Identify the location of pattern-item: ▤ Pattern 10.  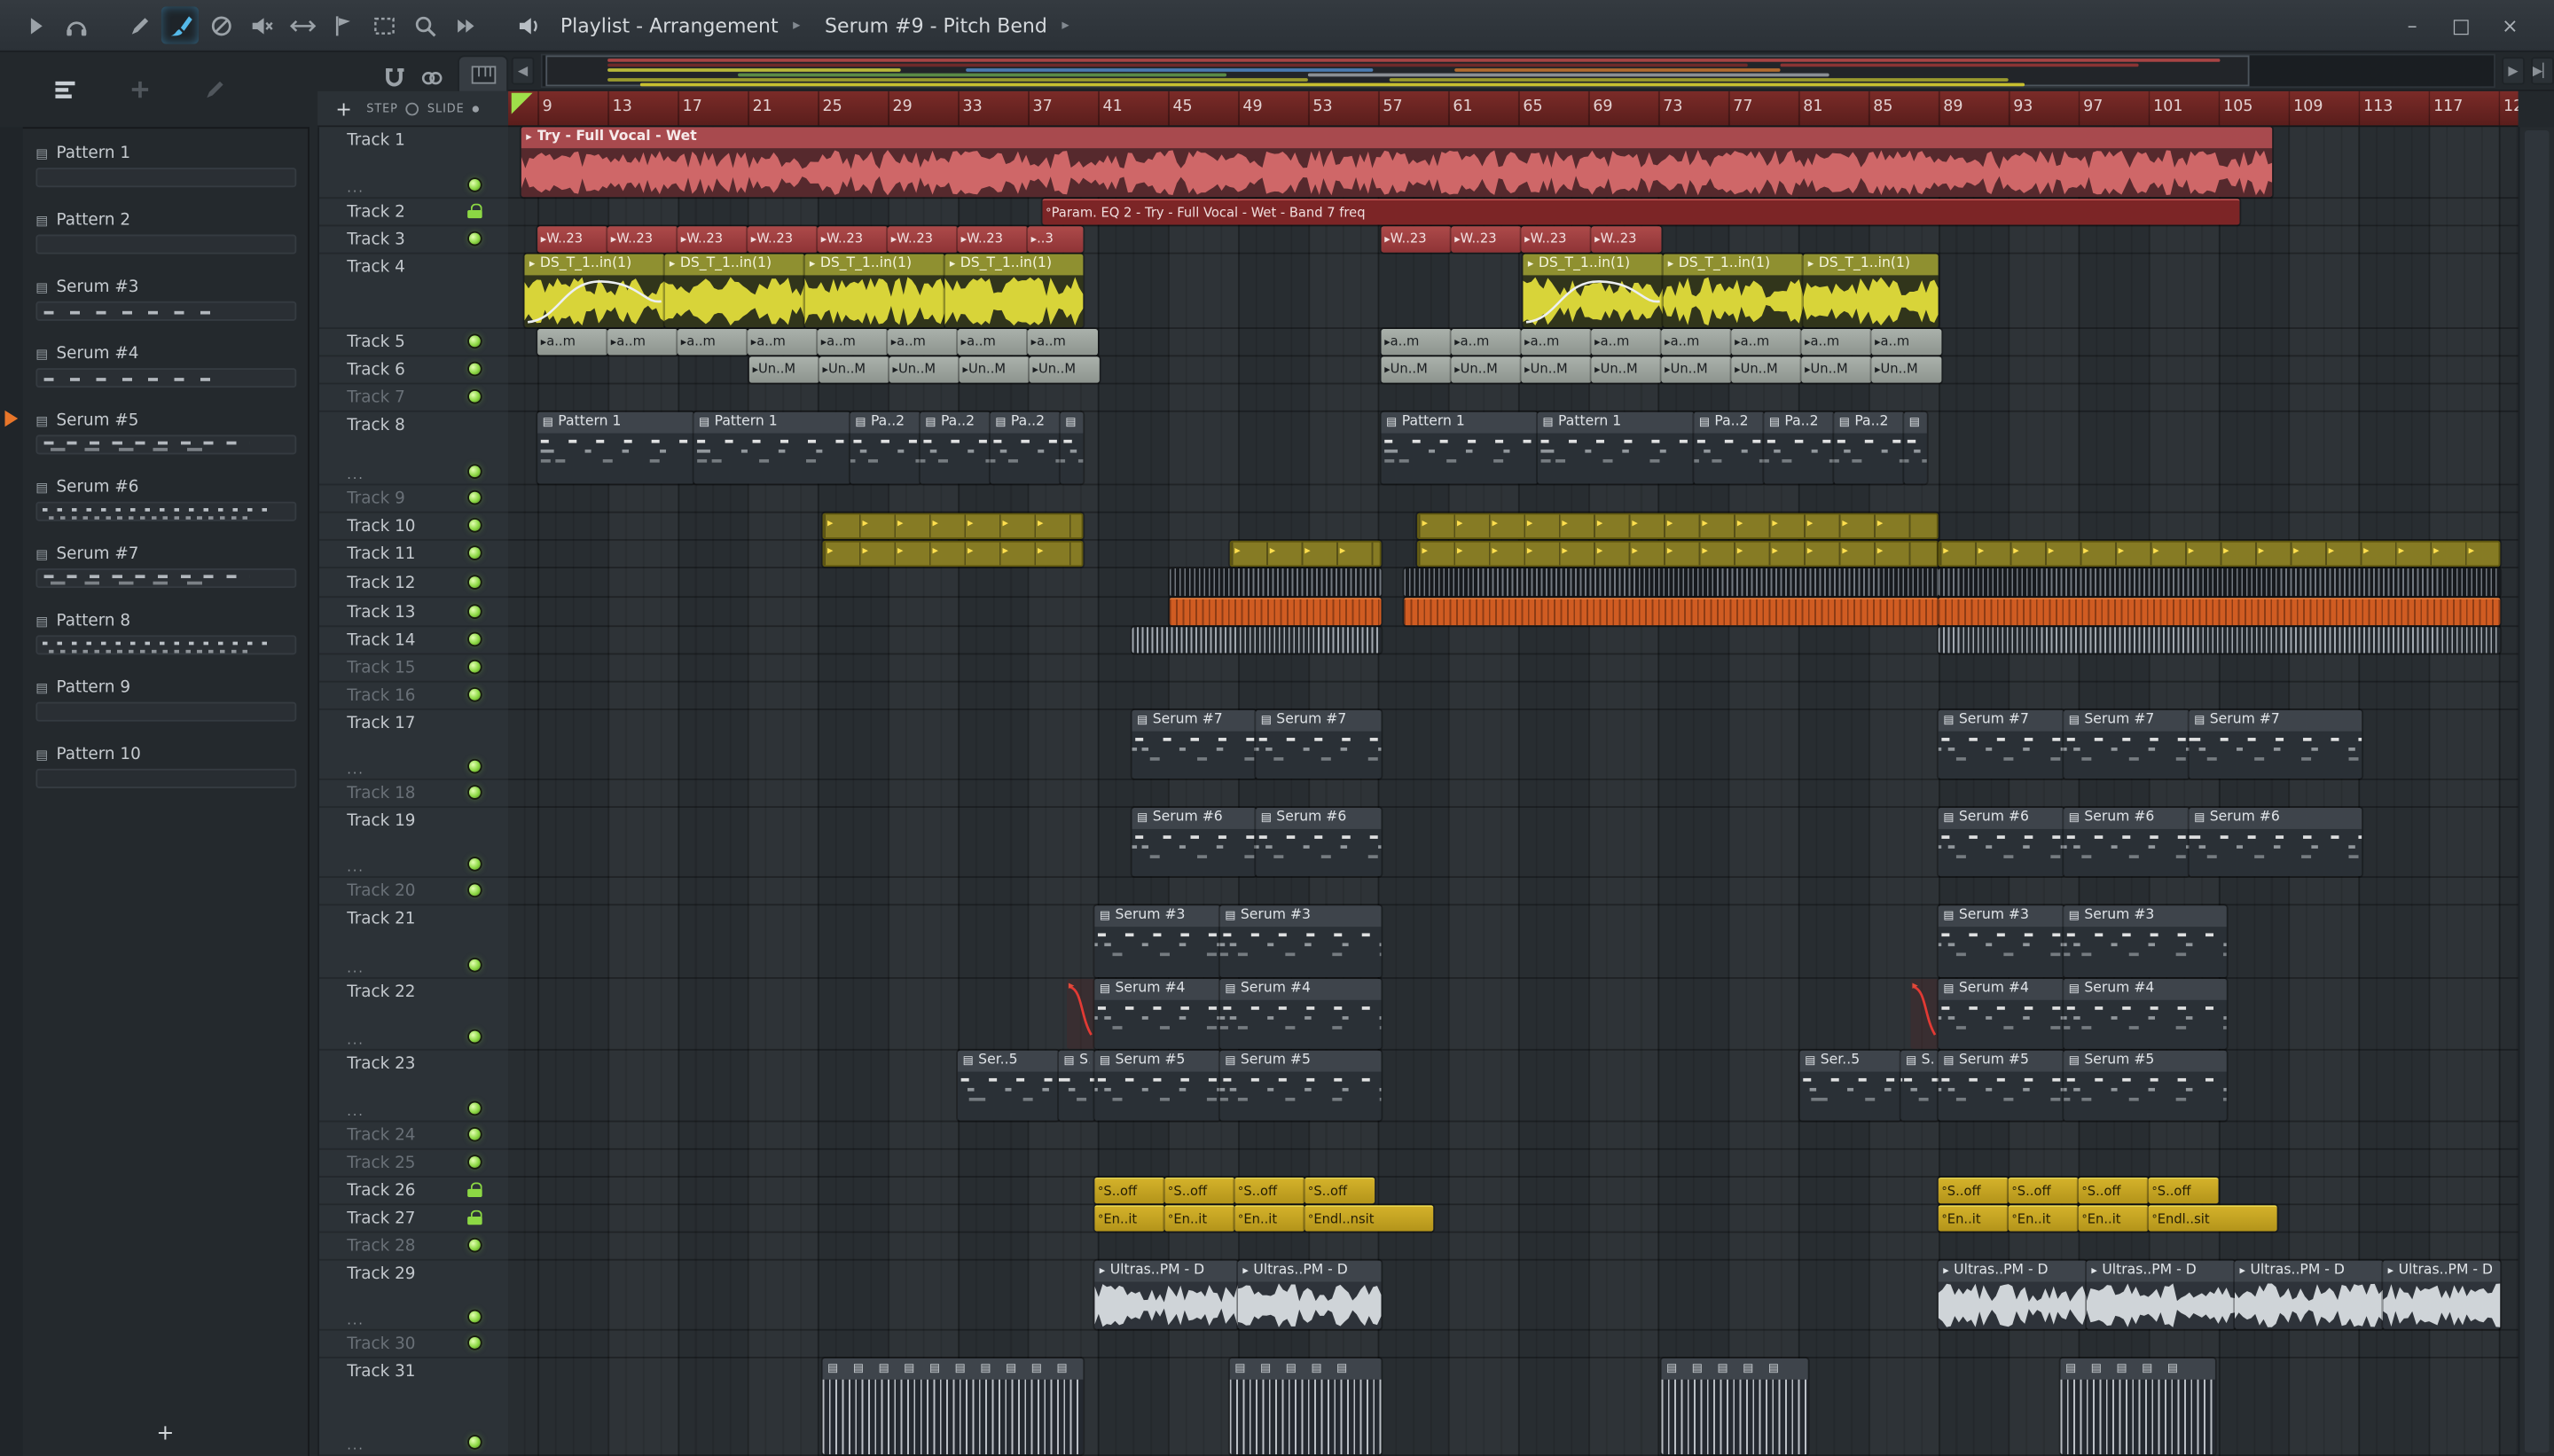
(165, 773).